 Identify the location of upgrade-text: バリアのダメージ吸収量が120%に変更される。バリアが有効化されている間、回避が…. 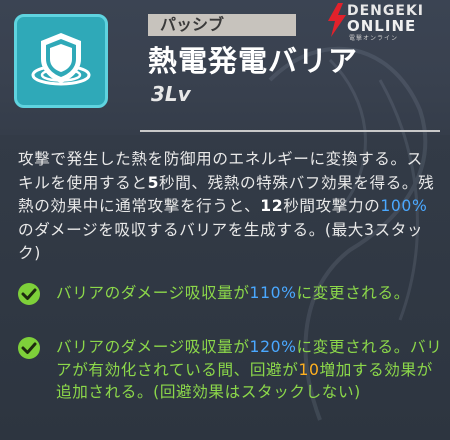
(251, 370).